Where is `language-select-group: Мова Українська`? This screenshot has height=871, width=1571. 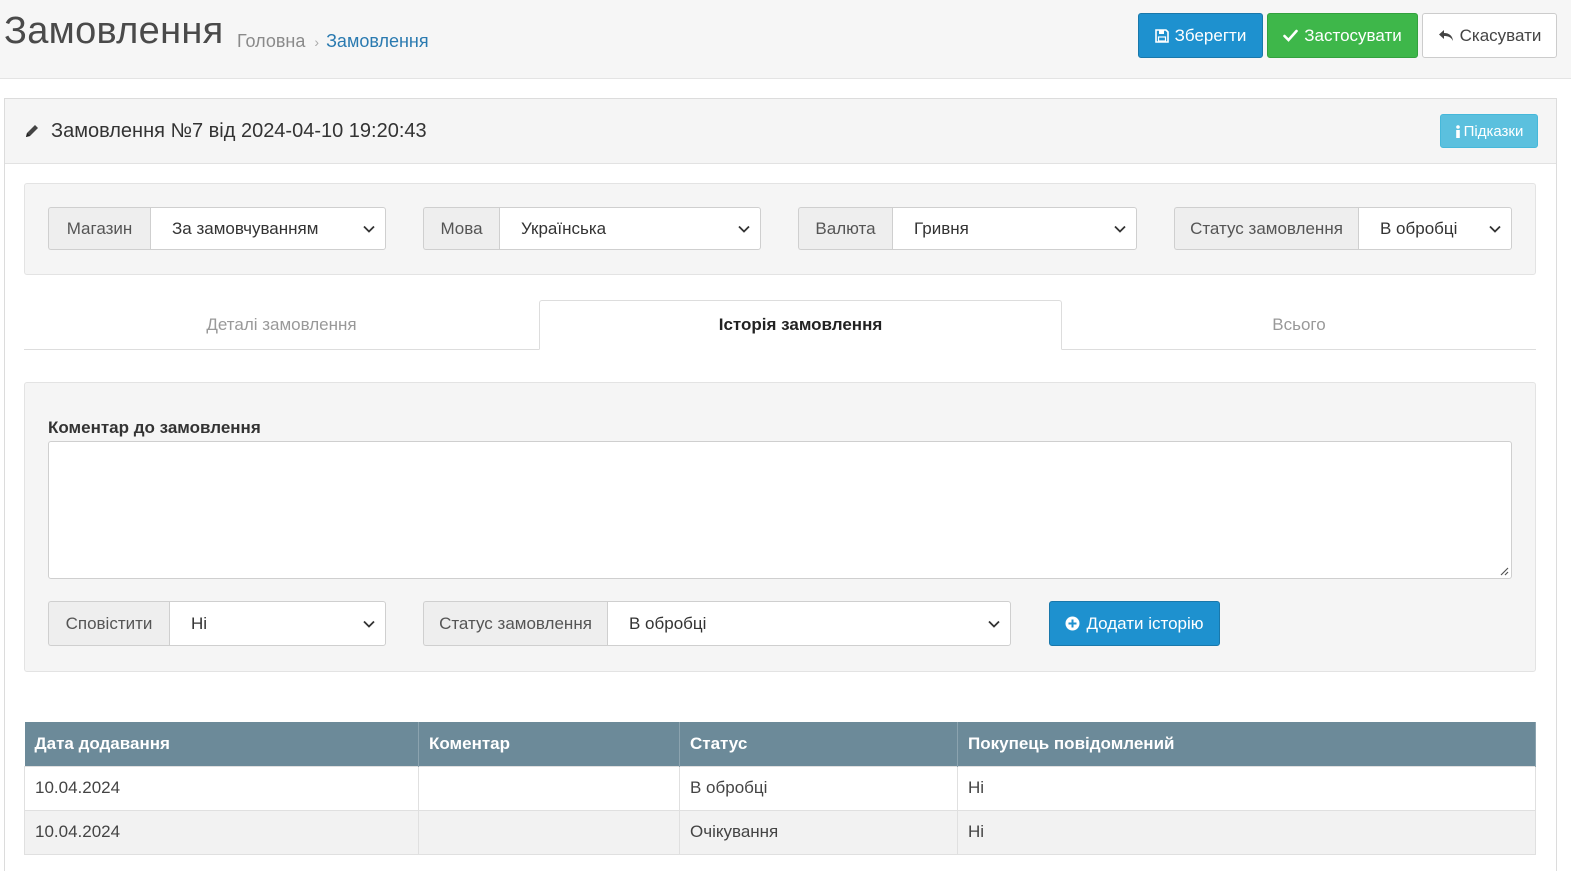
language-select-group: Мова Українська is located at coordinates (592, 228).